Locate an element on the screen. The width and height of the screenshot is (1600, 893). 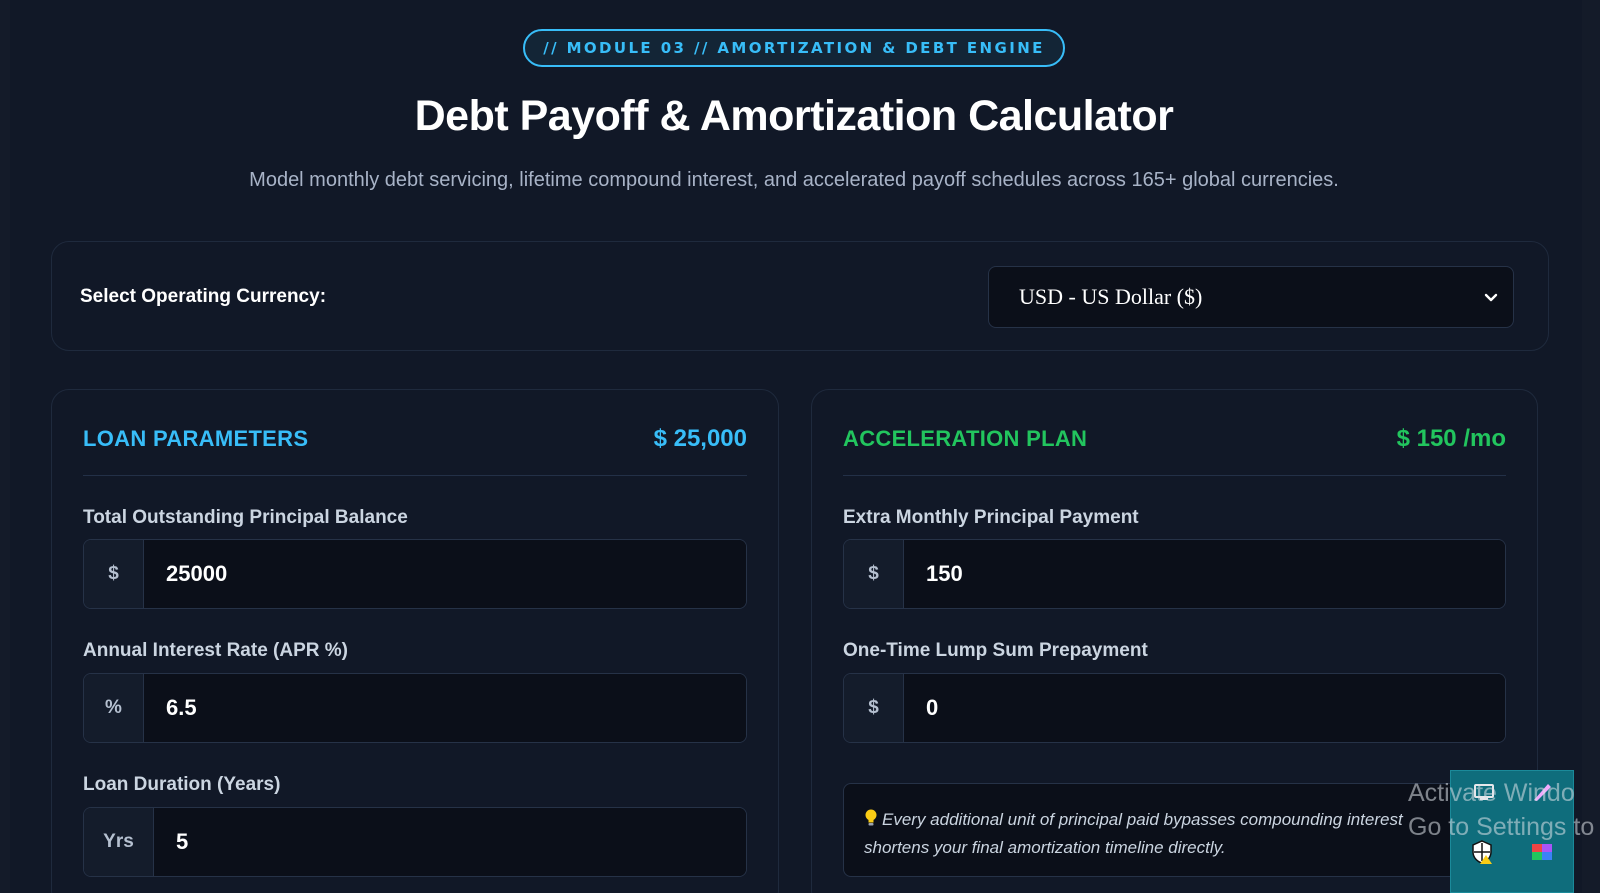
watermark-line1: Activate Windo is located at coordinates (1491, 793).